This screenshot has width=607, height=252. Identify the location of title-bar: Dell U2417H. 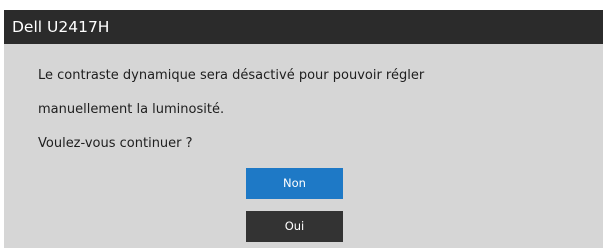
(303, 27).